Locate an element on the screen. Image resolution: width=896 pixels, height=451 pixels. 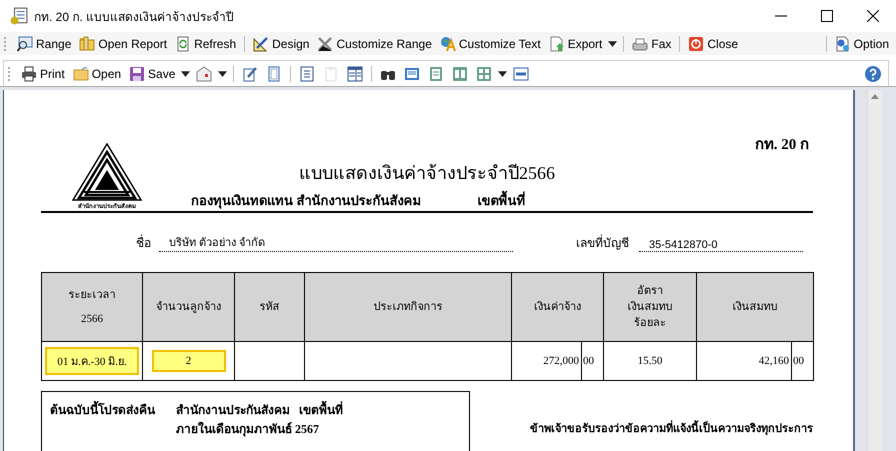
two-pages-icon is located at coordinates (460, 74).